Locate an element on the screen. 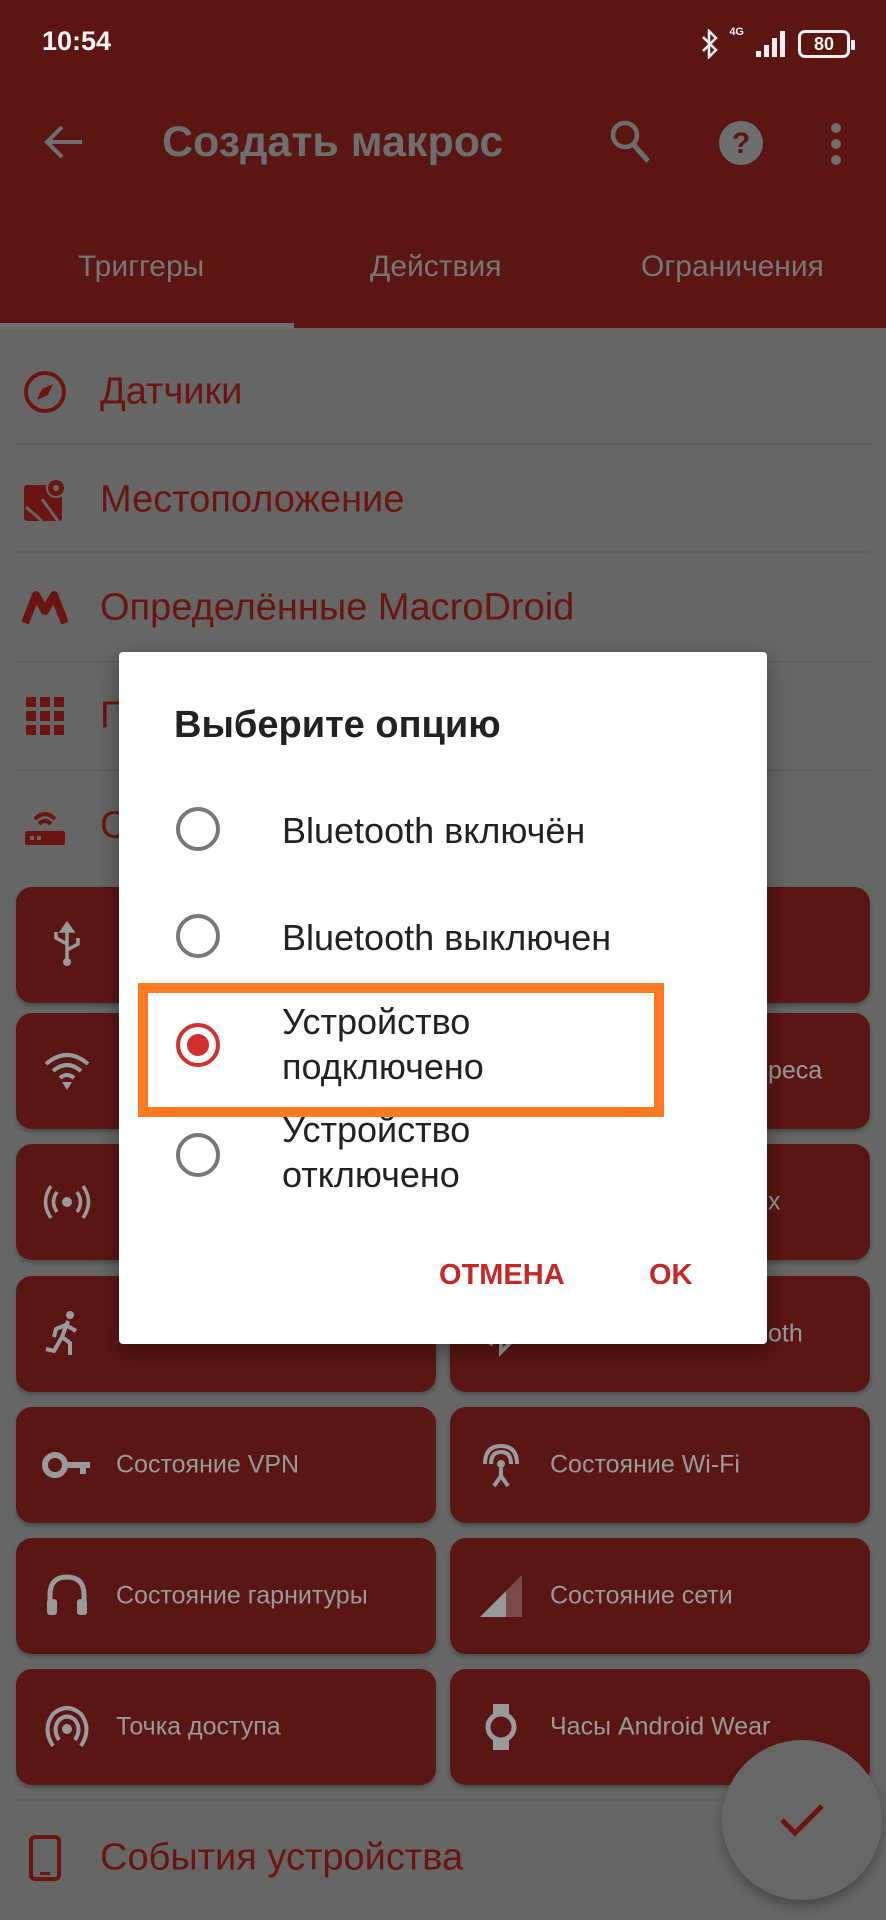 This screenshot has width=886, height=1920. category-label: Датчики is located at coordinates (171, 391).